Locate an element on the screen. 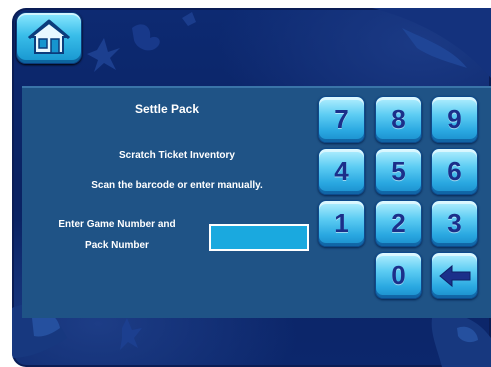 The height and width of the screenshot is (367, 491). key-9: 9 is located at coordinates (454, 119).